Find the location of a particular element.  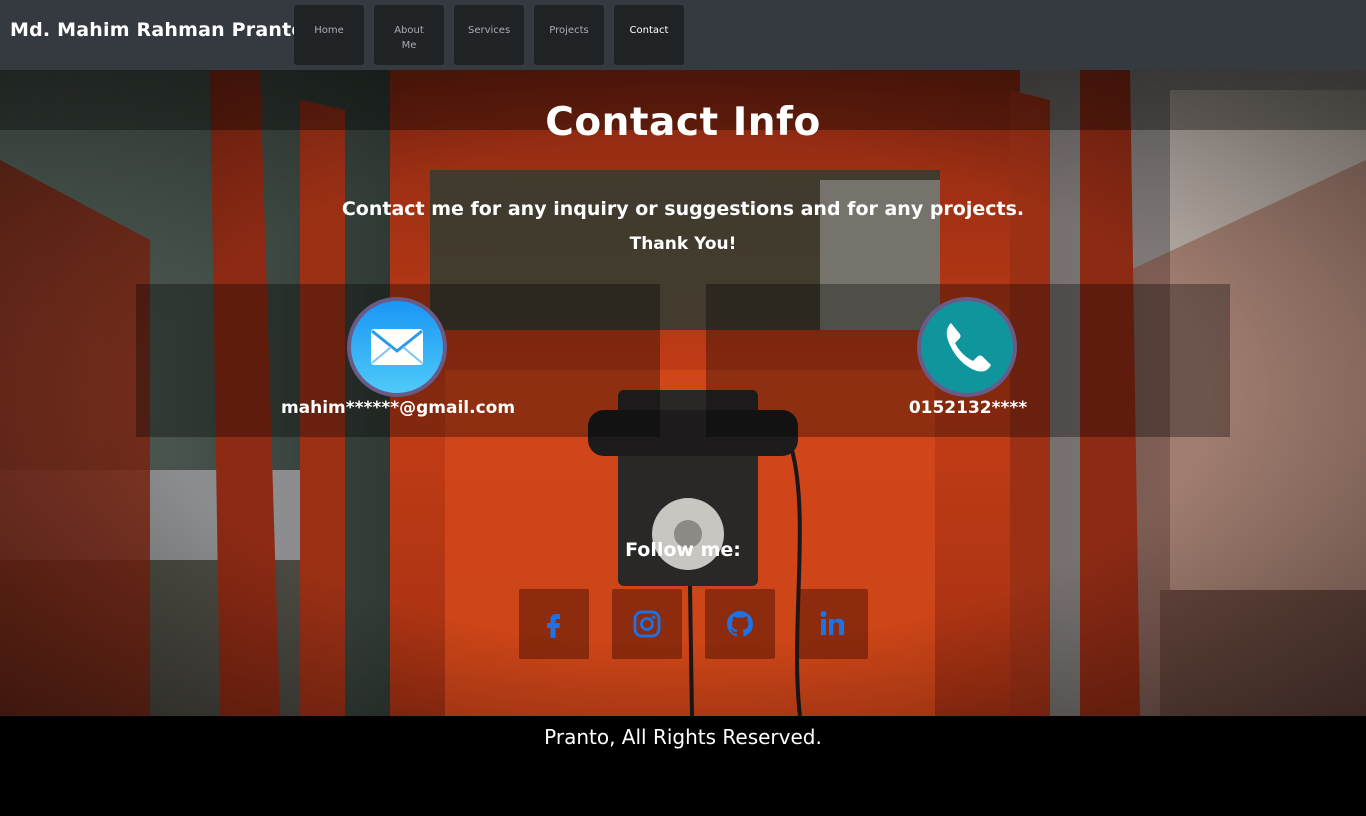

follow-me-label: Follow me: is located at coordinates (683, 550).